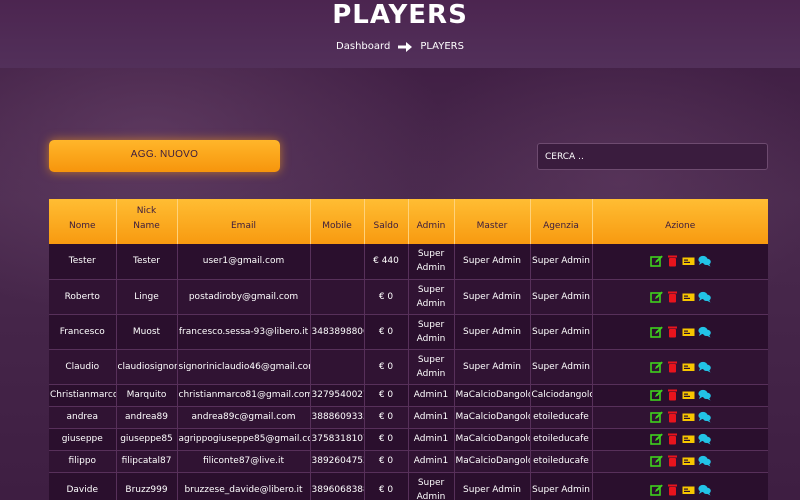 Image resolution: width=800 pixels, height=500 pixels. I want to click on search-input, so click(652, 156).